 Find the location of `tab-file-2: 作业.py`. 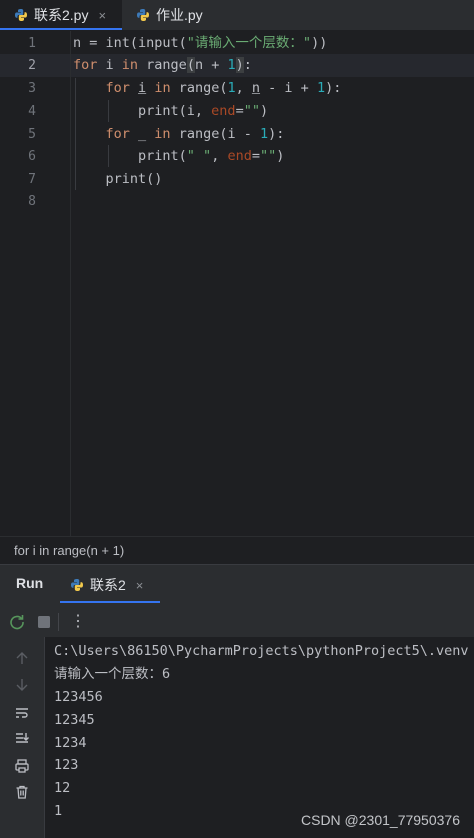

tab-file-2: 作业.py is located at coordinates (169, 15).